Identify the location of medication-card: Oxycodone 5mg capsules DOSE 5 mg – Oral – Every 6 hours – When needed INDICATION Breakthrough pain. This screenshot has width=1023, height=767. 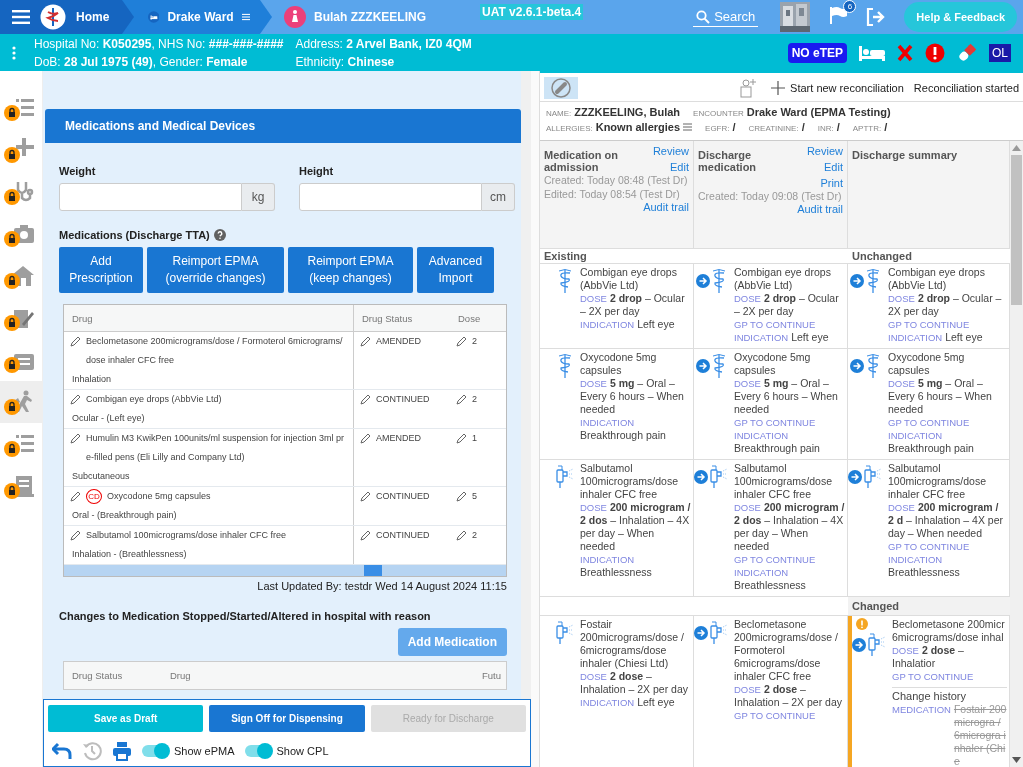
(617, 404).